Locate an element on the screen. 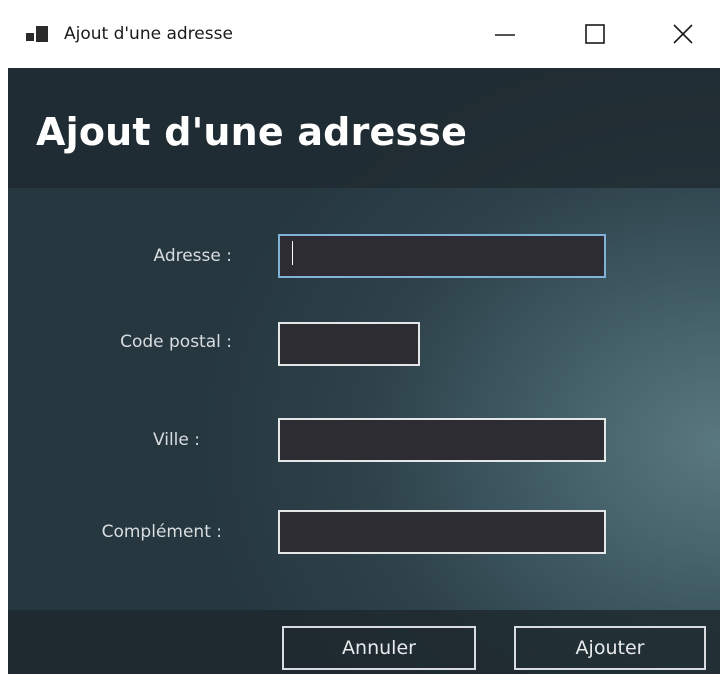 Image resolution: width=726 pixels, height=682 pixels. window-title: Ajout d'une adresse is located at coordinates (148, 34).